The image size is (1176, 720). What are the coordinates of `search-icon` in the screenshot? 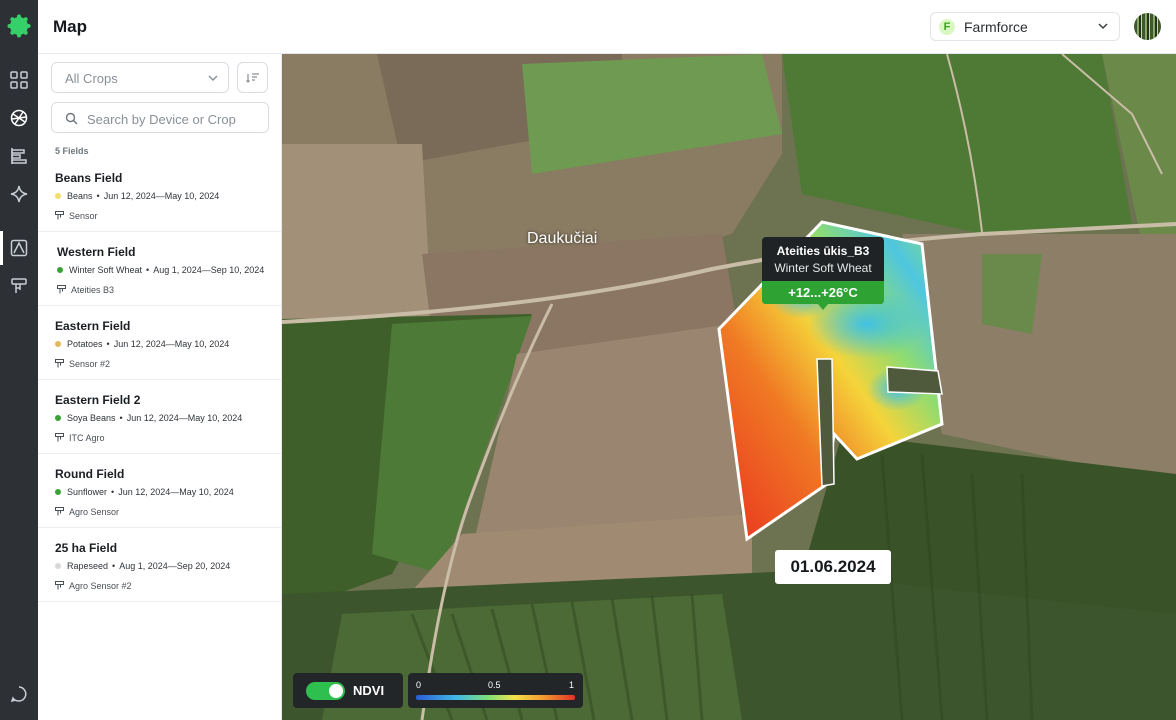 It's located at (71, 118).